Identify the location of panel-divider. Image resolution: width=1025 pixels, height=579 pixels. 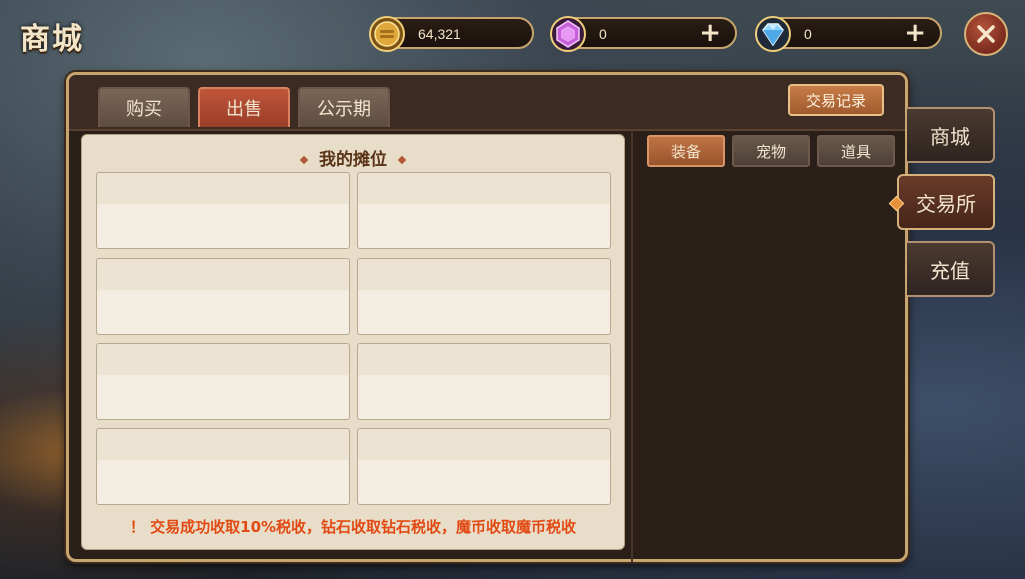
(632, 345).